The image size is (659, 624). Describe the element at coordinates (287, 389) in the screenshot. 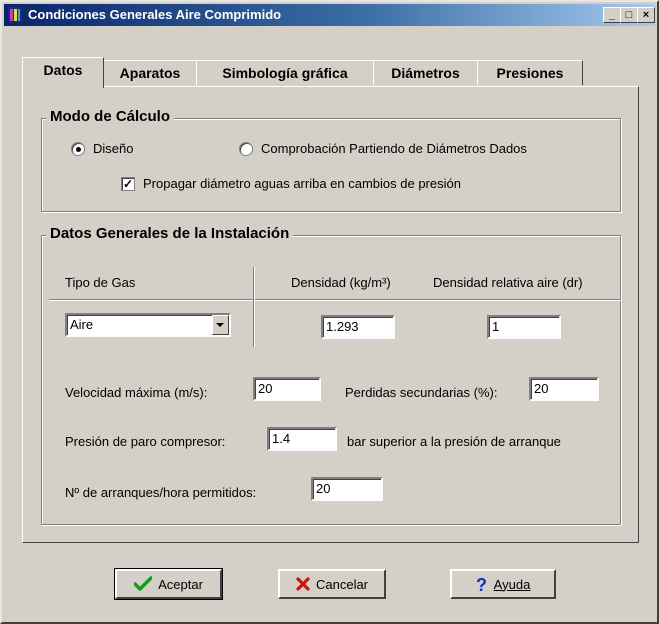

I see `velocidad-field: 20` at that location.